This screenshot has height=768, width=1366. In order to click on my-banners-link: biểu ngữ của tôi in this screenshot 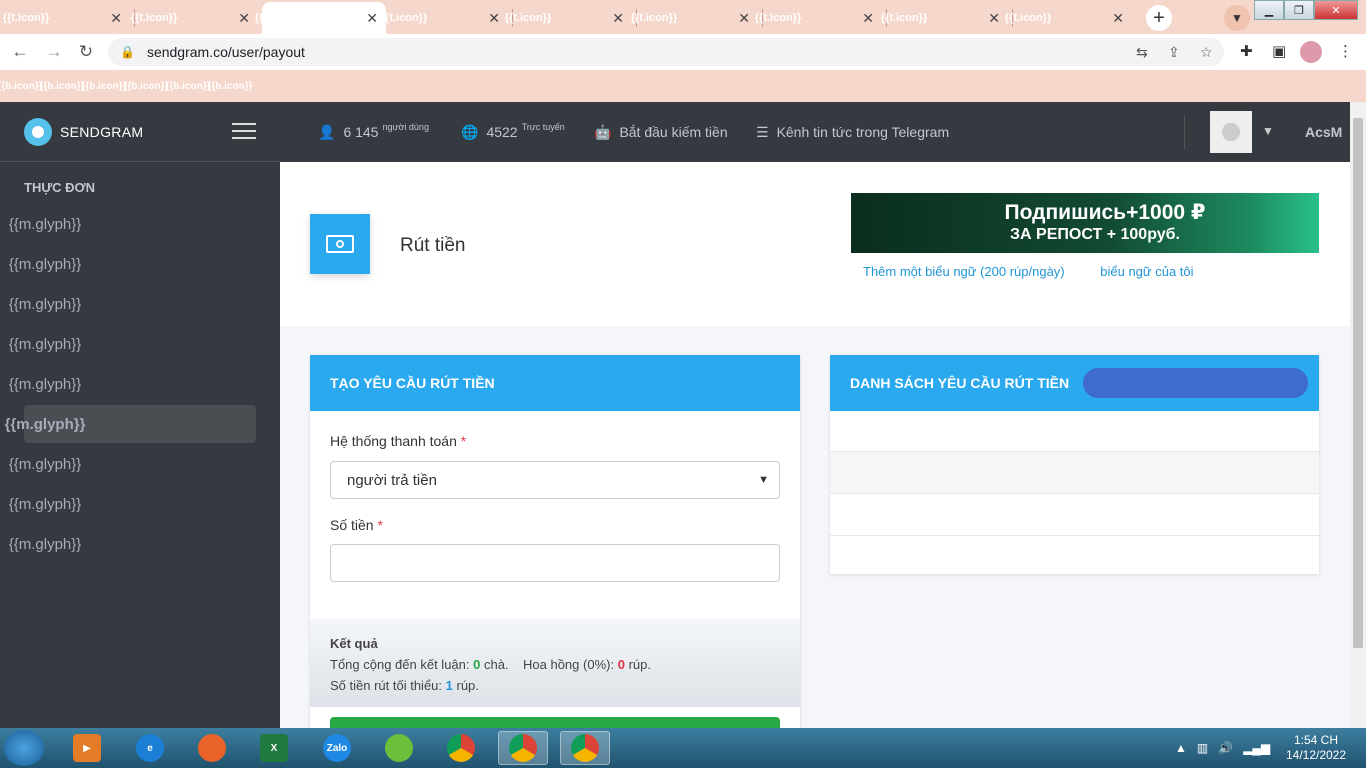, I will do `click(1146, 271)`.